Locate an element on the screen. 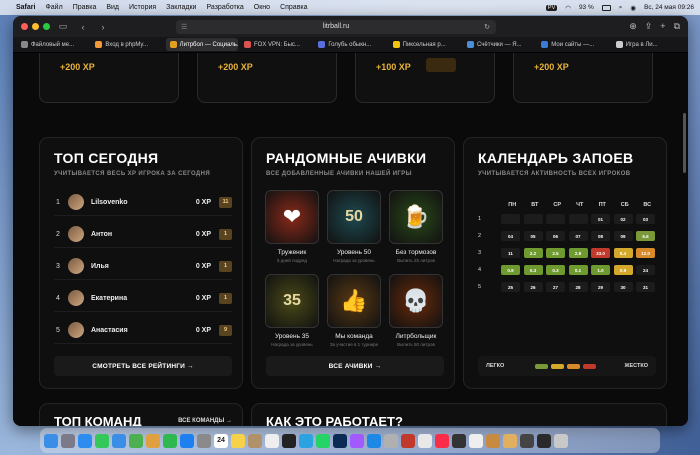 This screenshot has height=455, width=700. telegram-icon is located at coordinates (306, 440).